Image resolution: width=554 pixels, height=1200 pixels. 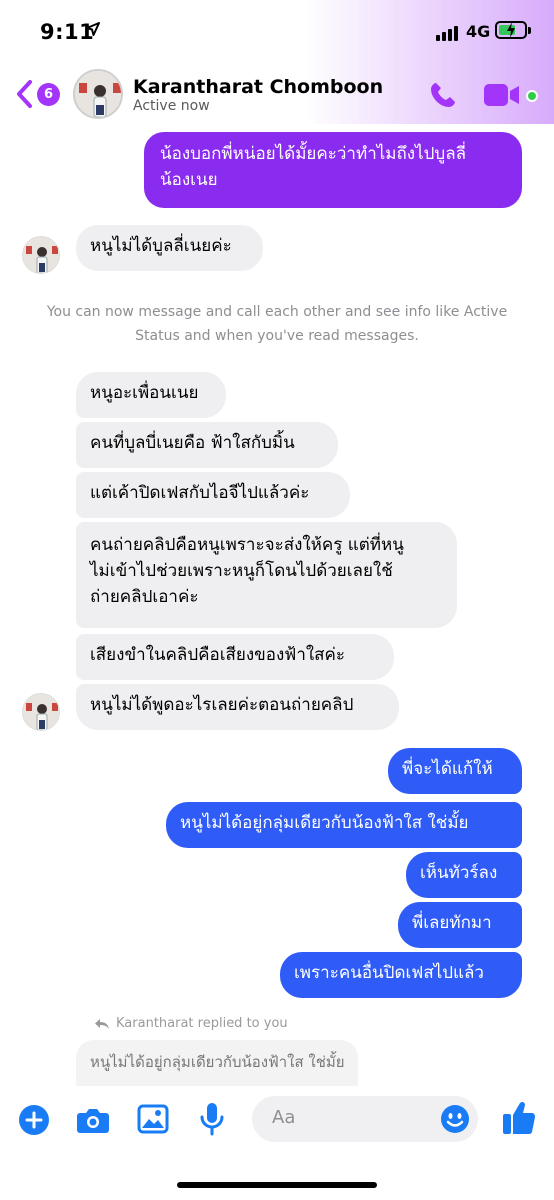 What do you see at coordinates (277, 336) in the screenshot?
I see `connection-notice-line: Status and when you've read messages.` at bounding box center [277, 336].